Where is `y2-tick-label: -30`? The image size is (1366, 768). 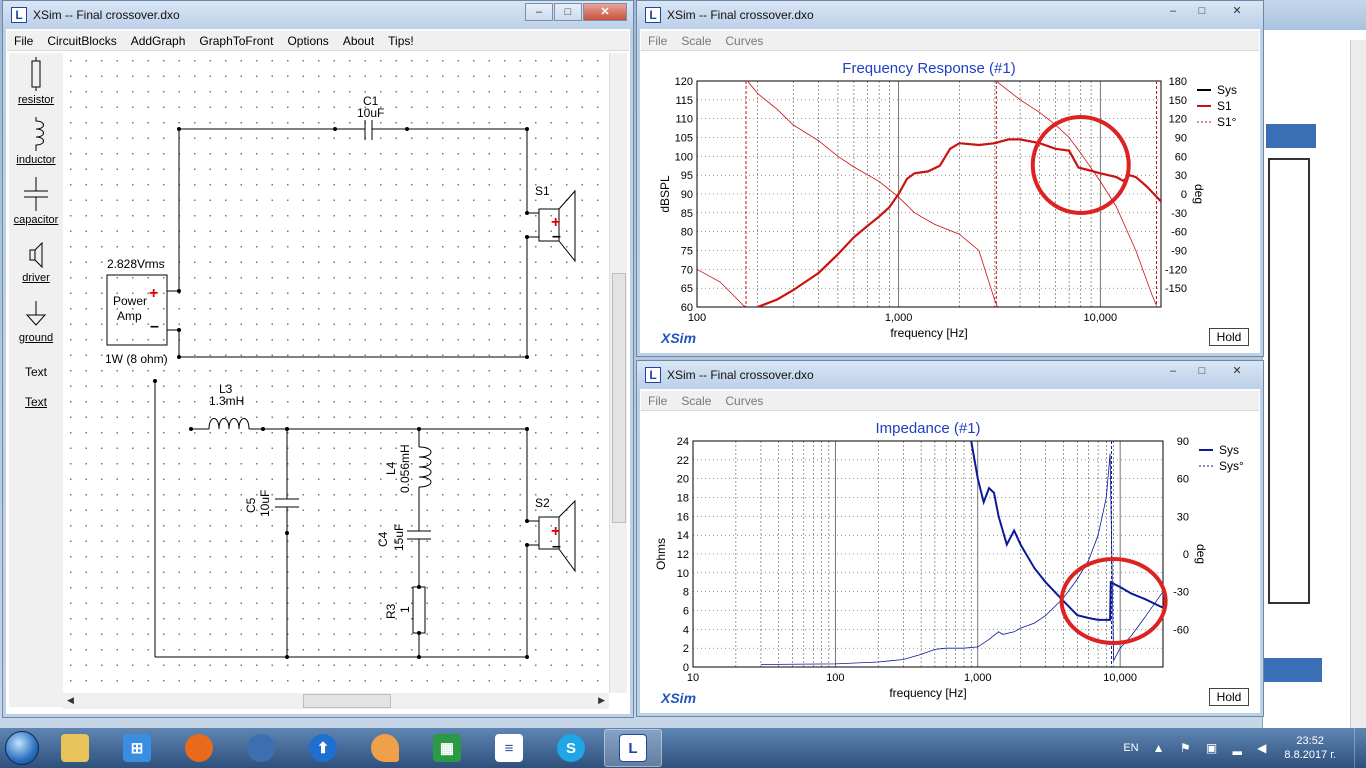 y2-tick-label: -30 is located at coordinates (1179, 214).